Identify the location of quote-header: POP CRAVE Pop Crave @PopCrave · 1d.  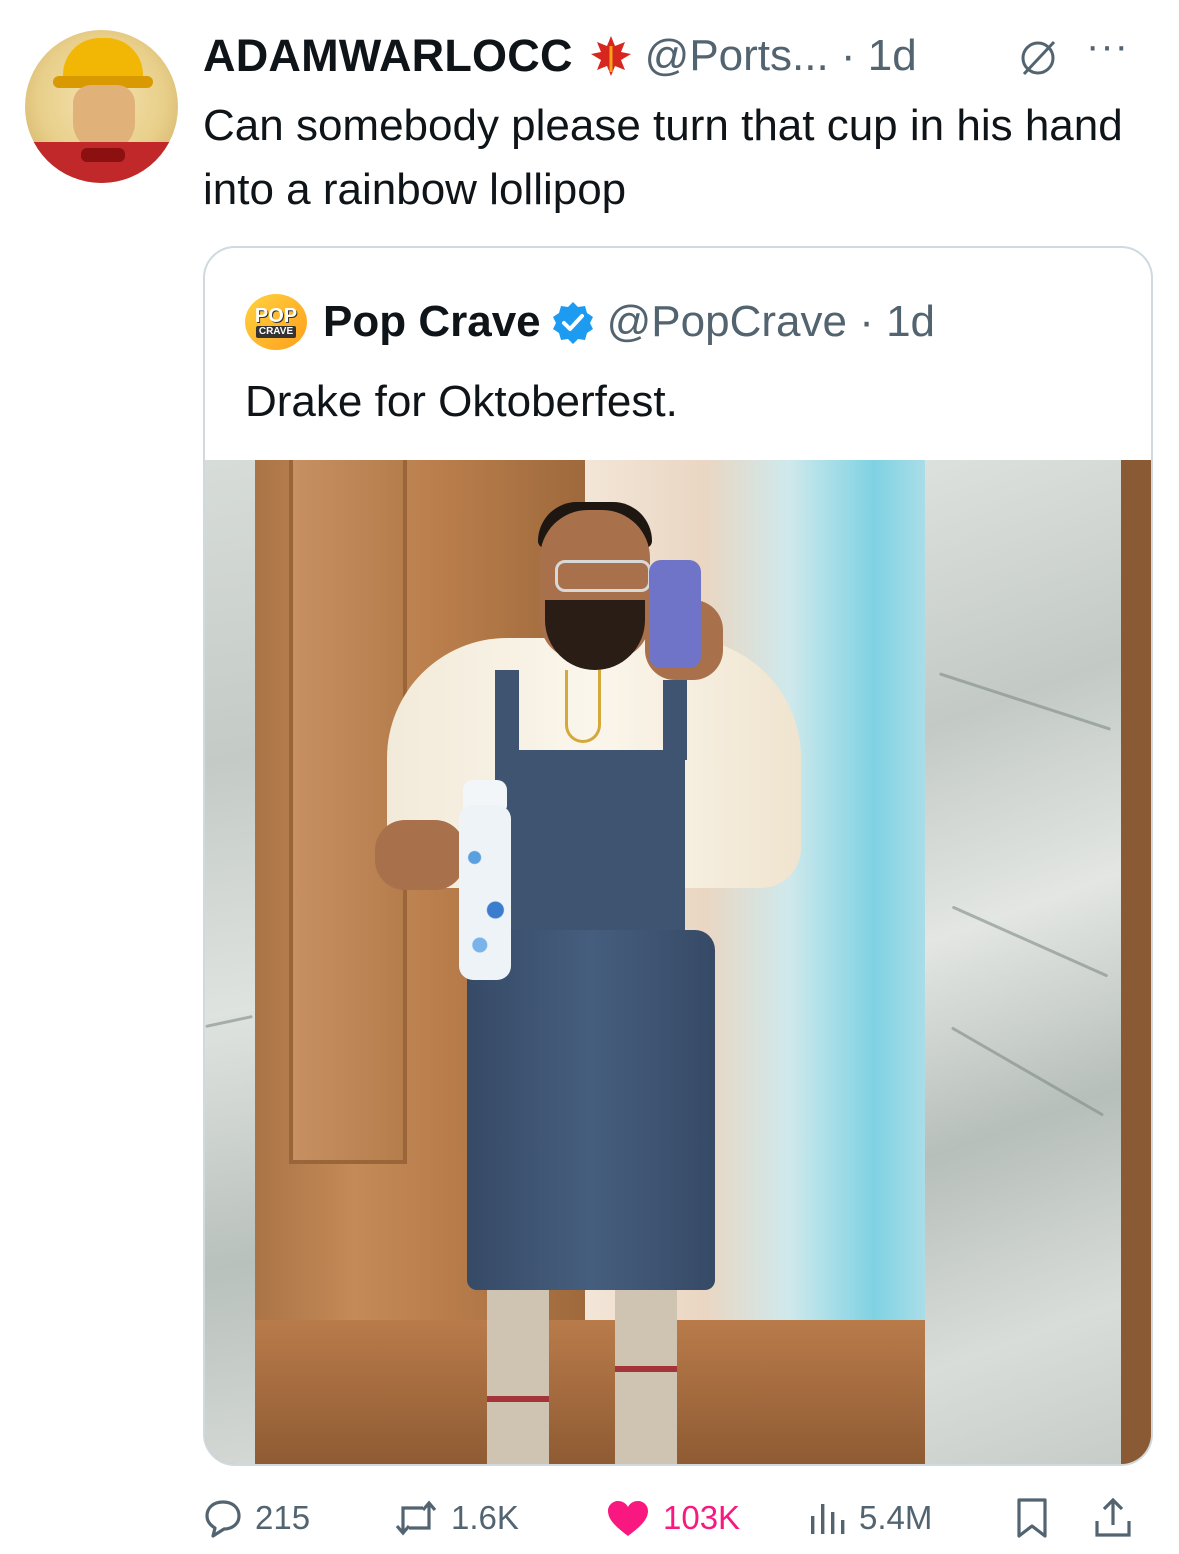
(590, 322).